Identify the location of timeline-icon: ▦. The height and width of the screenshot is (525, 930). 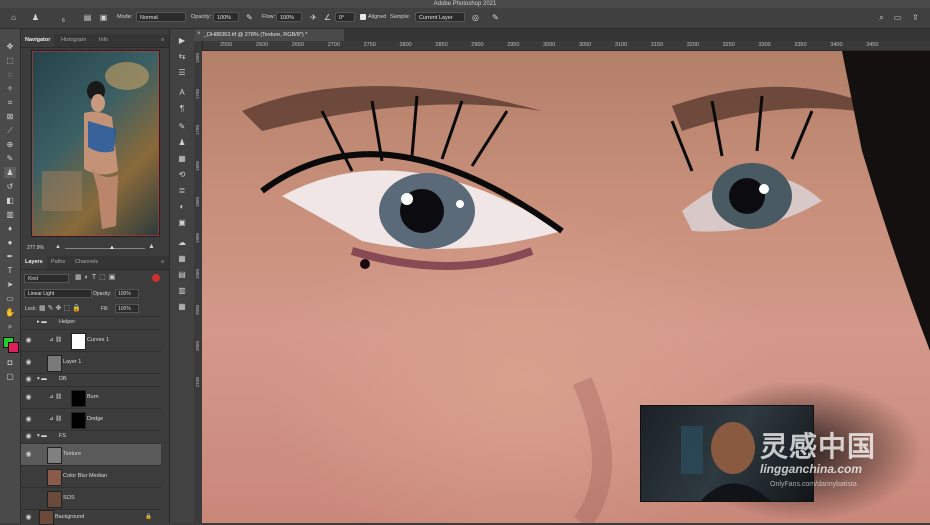
(182, 307).